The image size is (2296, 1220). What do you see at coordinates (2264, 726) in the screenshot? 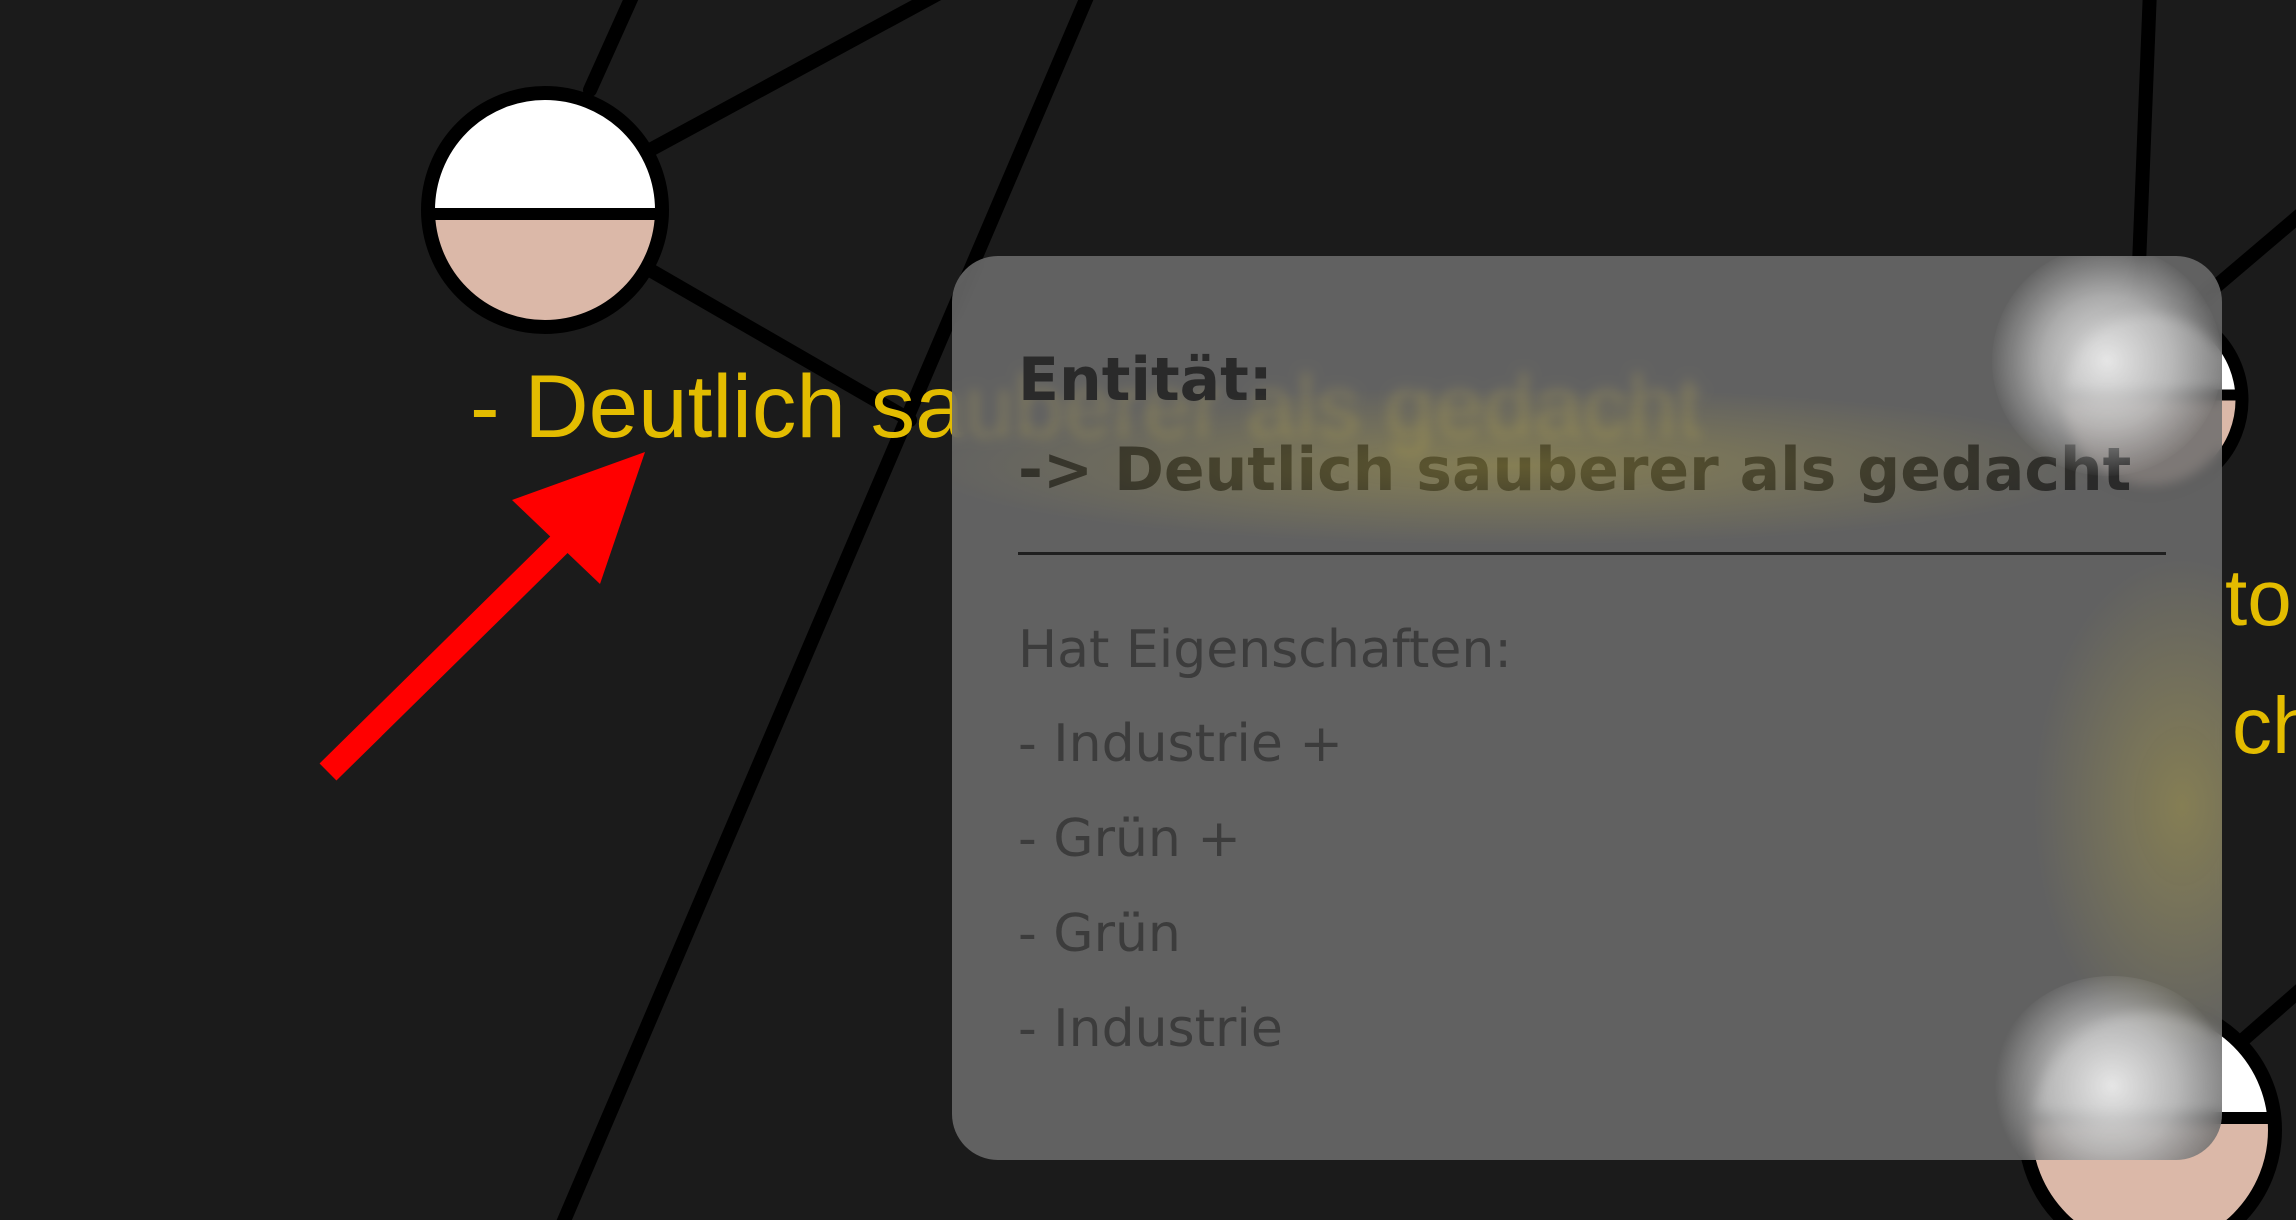
I see `node-label-clipped: ch` at bounding box center [2264, 726].